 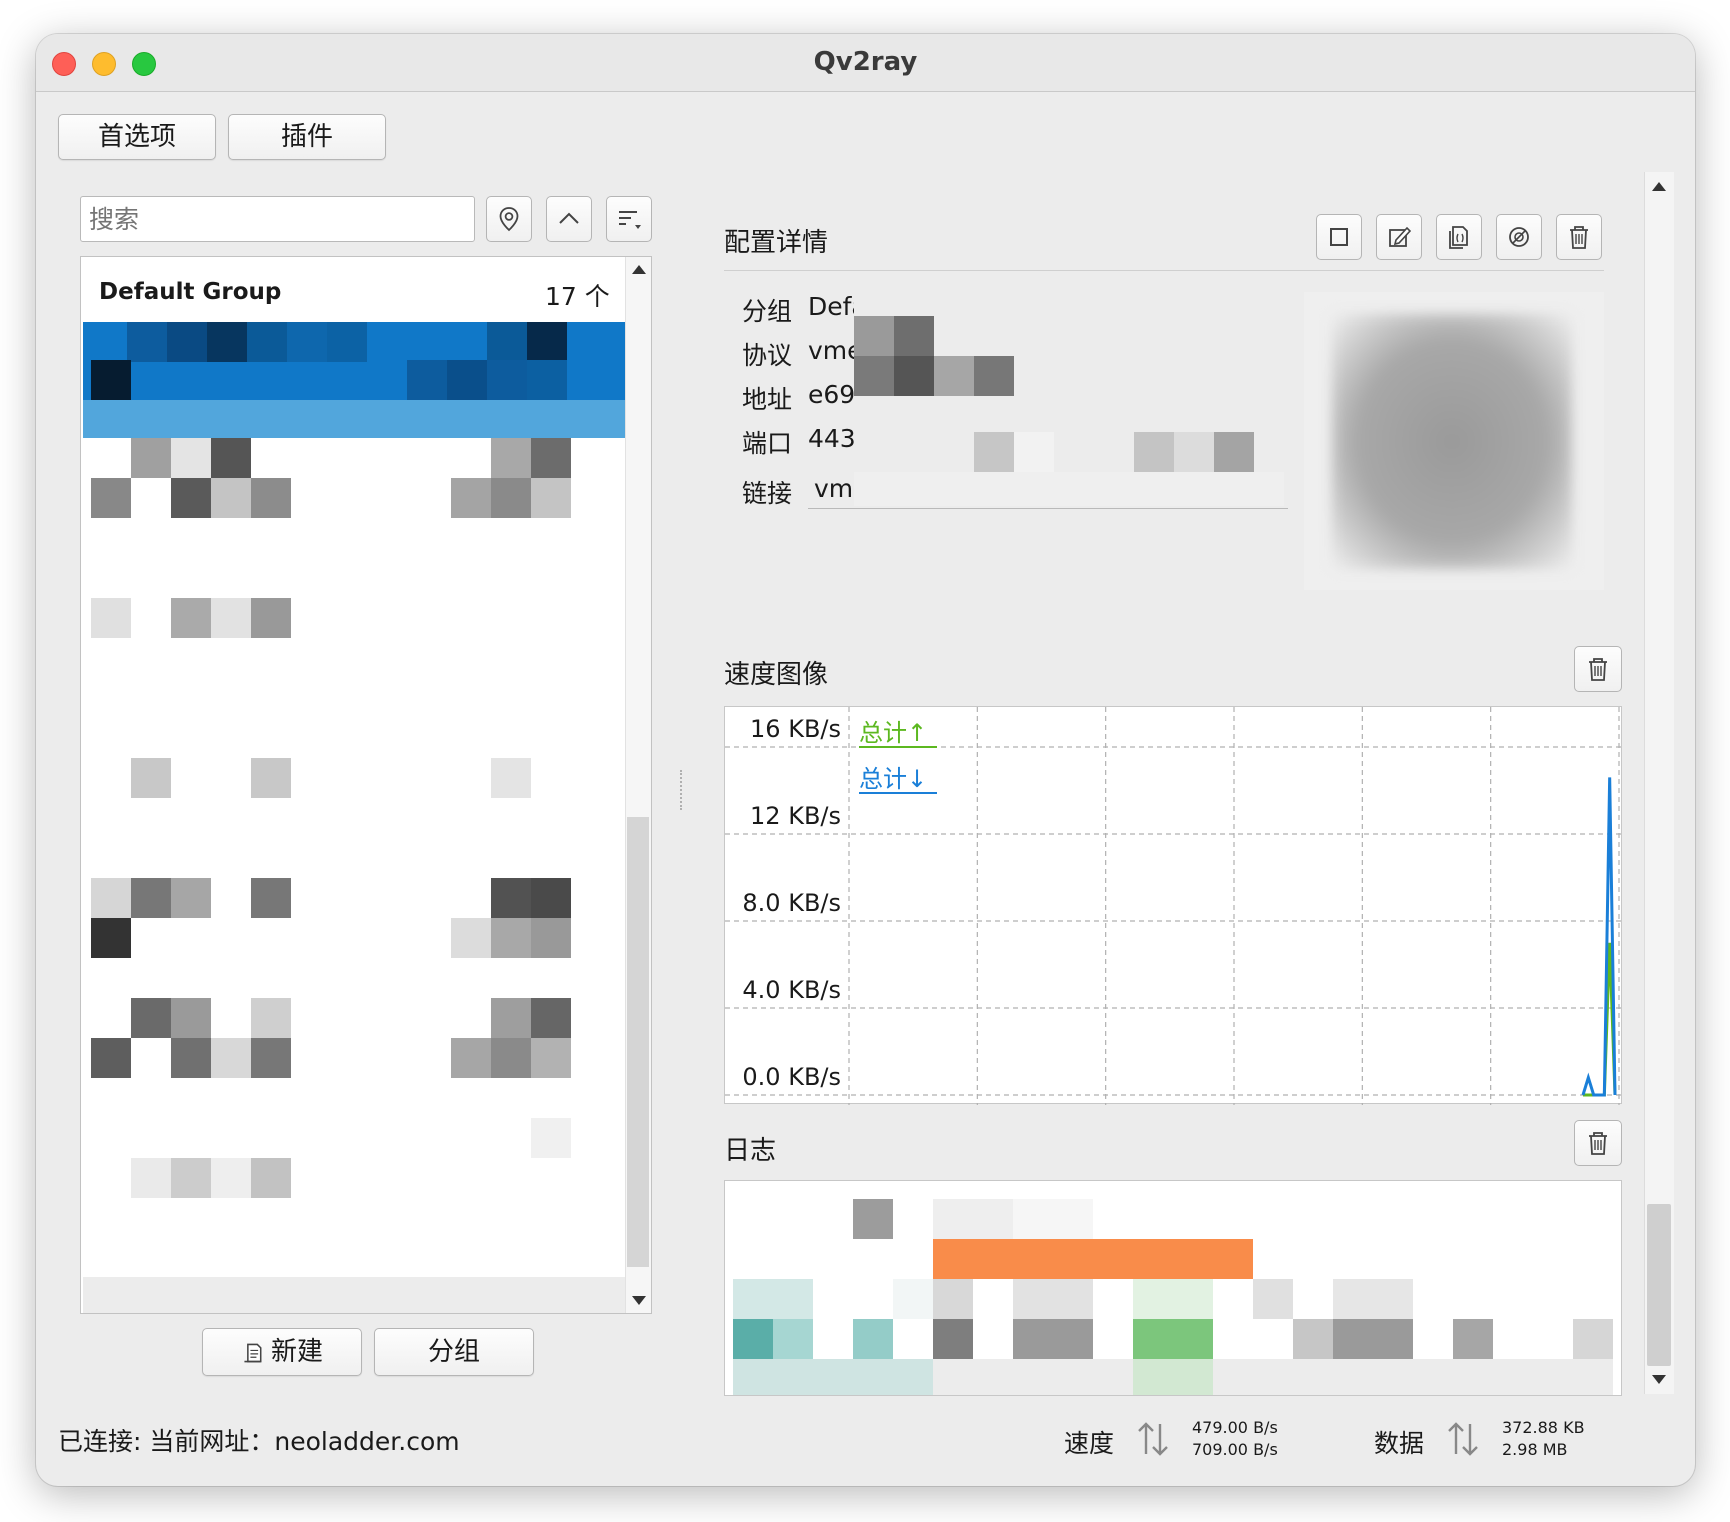 What do you see at coordinates (1659, 1379) in the screenshot?
I see `details-scroll-down-icon` at bounding box center [1659, 1379].